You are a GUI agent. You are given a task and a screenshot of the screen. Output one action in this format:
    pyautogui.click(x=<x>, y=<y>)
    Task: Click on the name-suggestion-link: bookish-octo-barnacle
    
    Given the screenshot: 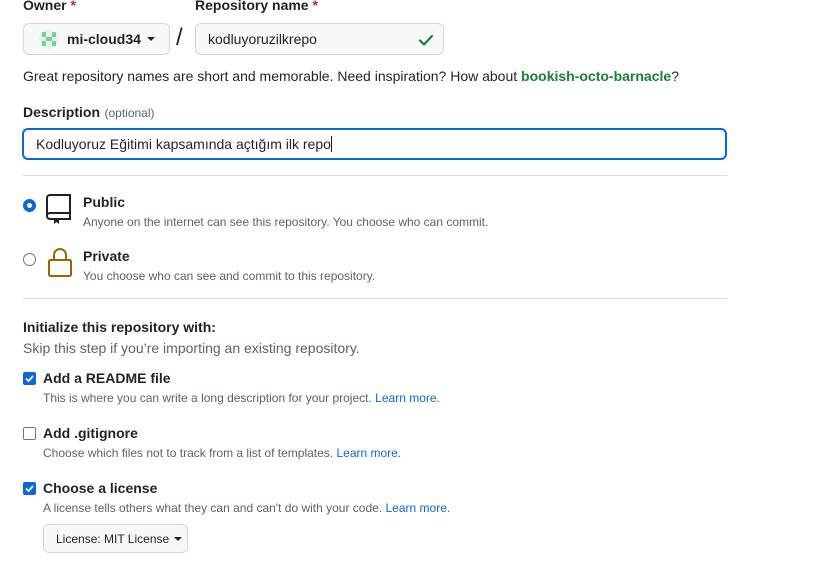 What is the action you would take?
    pyautogui.click(x=596, y=76)
    